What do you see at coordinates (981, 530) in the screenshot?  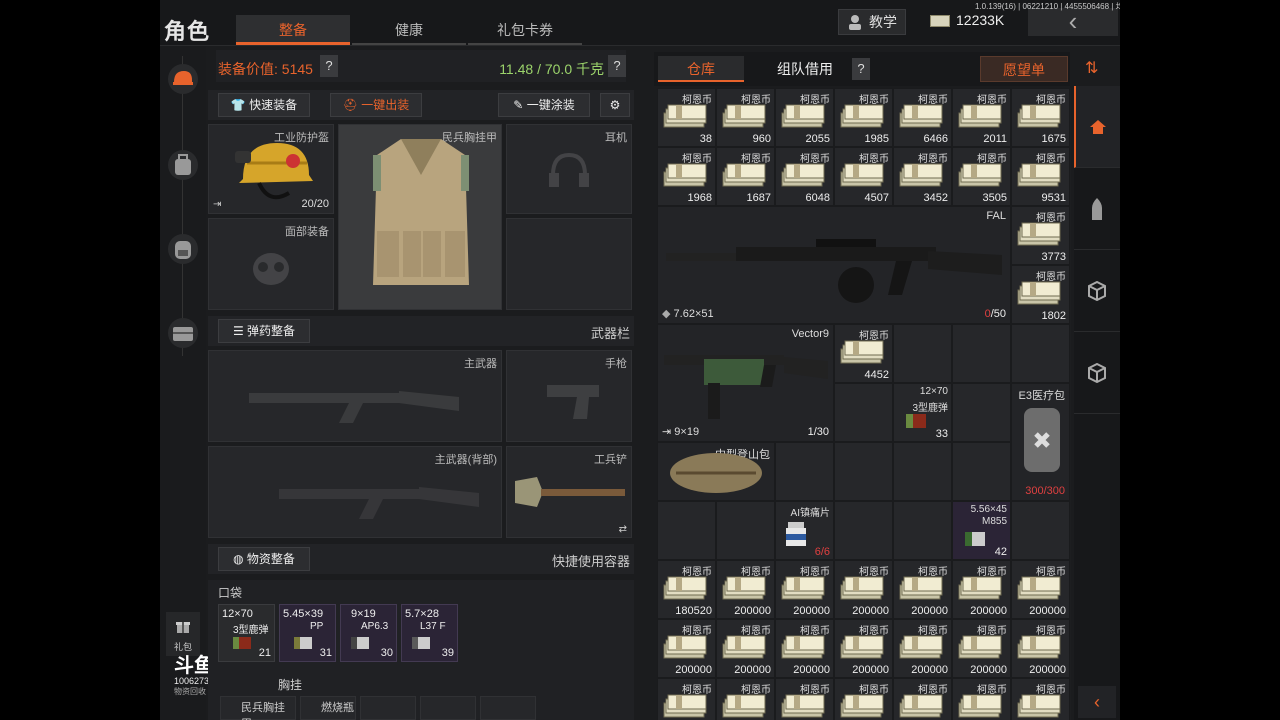 I see `m855-ammo-item: 5.56×45 M855 42` at bounding box center [981, 530].